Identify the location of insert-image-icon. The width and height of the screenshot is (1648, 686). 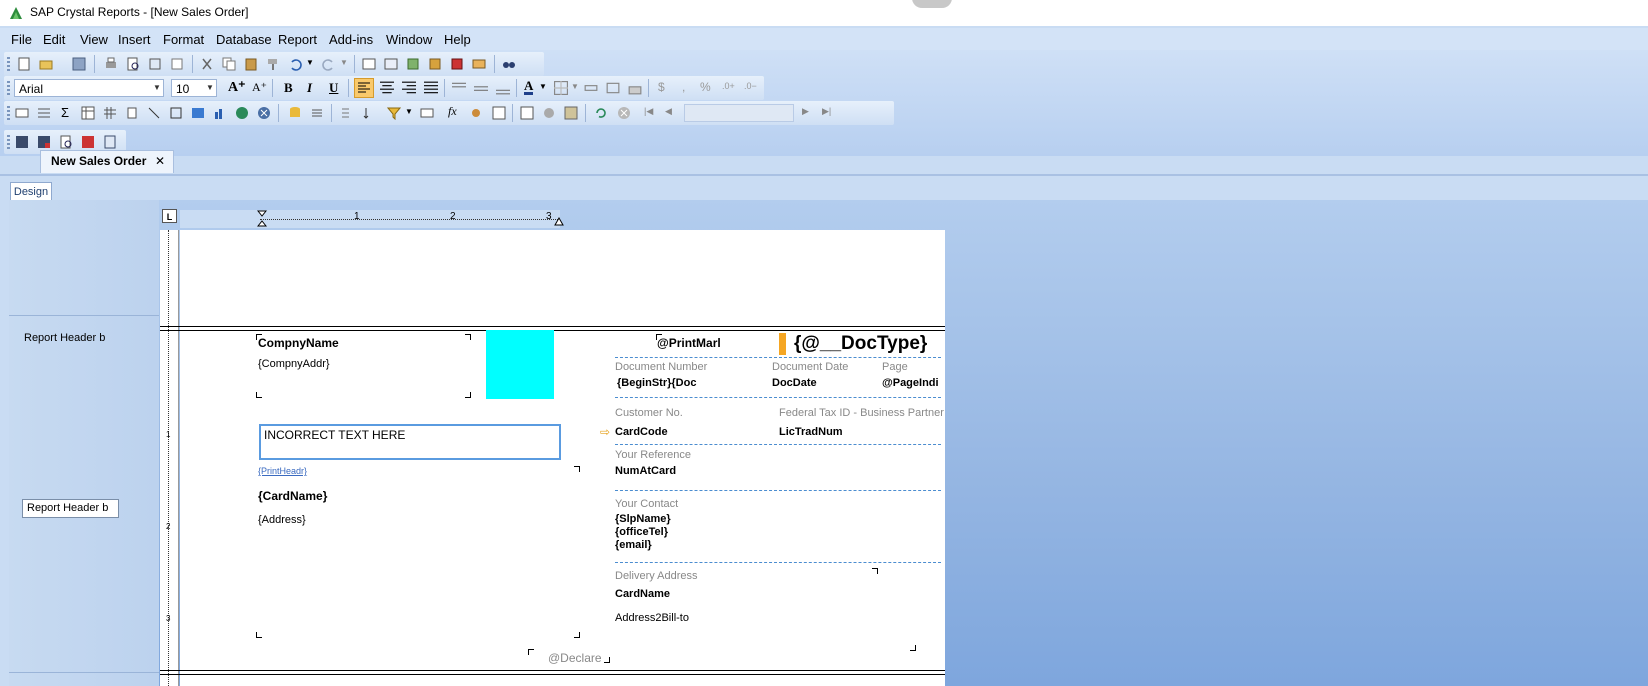
(198, 113).